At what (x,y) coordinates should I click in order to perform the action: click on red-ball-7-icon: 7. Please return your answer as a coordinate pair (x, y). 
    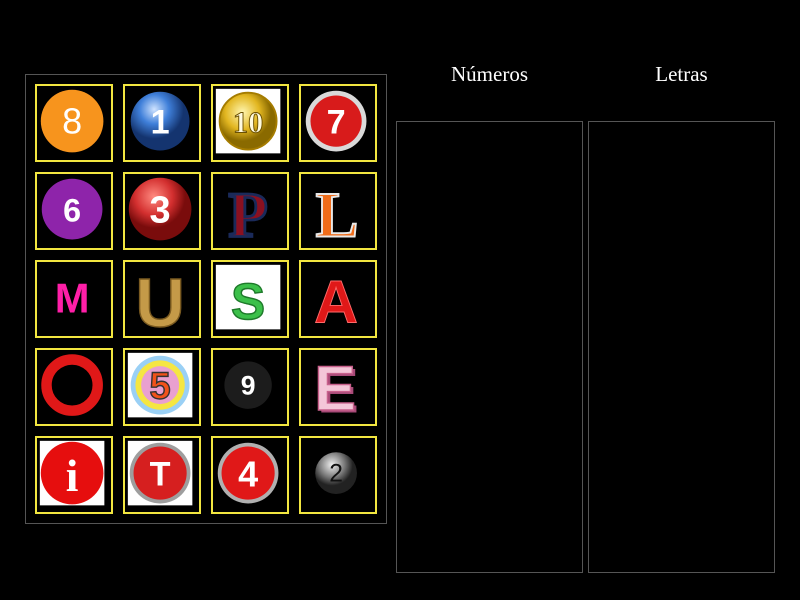
    Looking at the image, I should click on (336, 121).